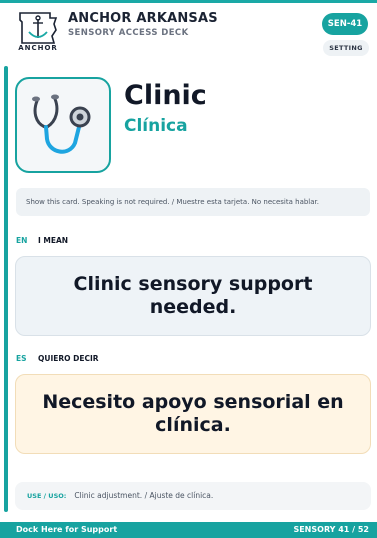 The height and width of the screenshot is (538, 377). Describe the element at coordinates (66, 530) in the screenshot. I see `footer-support-link: Dock Here for Support` at that location.